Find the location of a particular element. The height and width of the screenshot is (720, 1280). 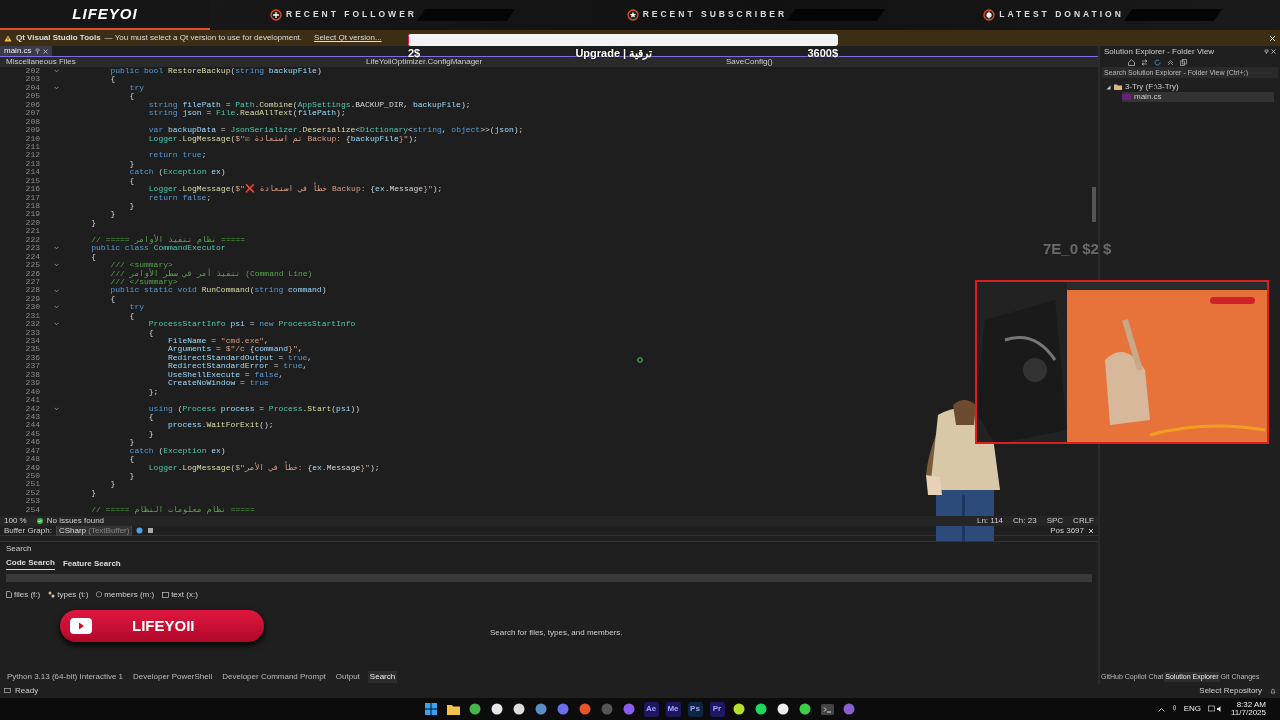

app-icon: Ps is located at coordinates (695, 709).